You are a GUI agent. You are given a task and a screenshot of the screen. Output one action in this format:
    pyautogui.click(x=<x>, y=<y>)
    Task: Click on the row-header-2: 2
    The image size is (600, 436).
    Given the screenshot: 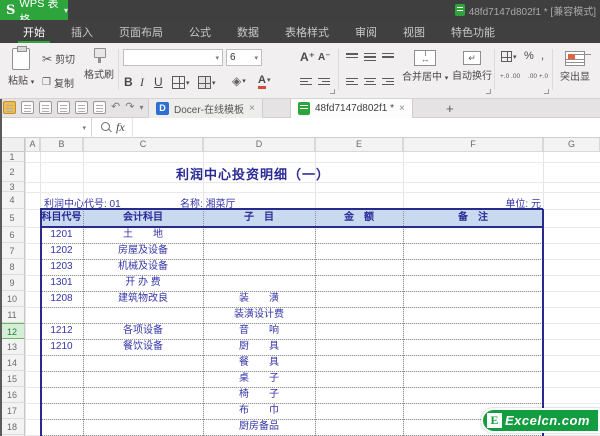 What is the action you would take?
    pyautogui.click(x=12, y=172)
    